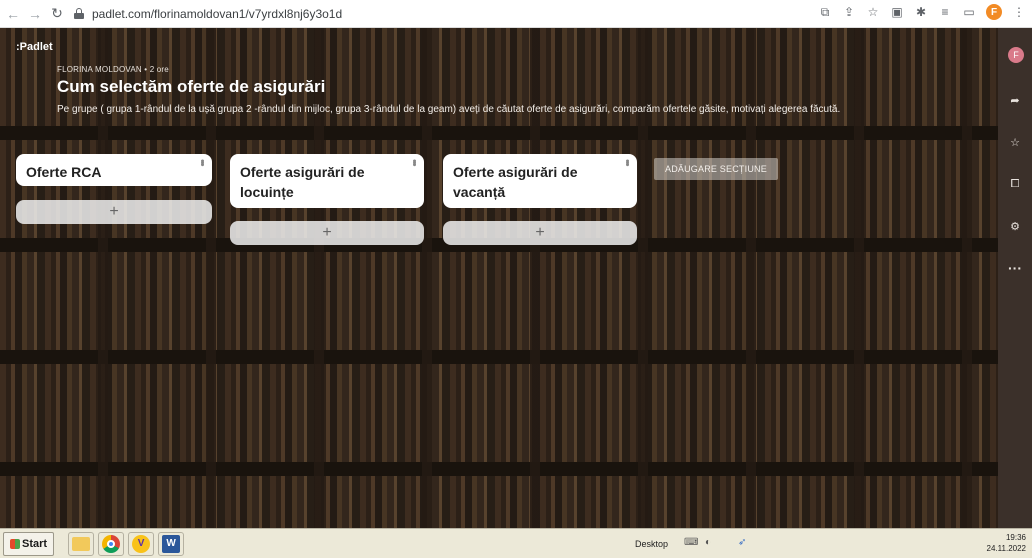 The width and height of the screenshot is (1032, 558). I want to click on section-oferte-rca: Oferte RCA •••, so click(114, 170).